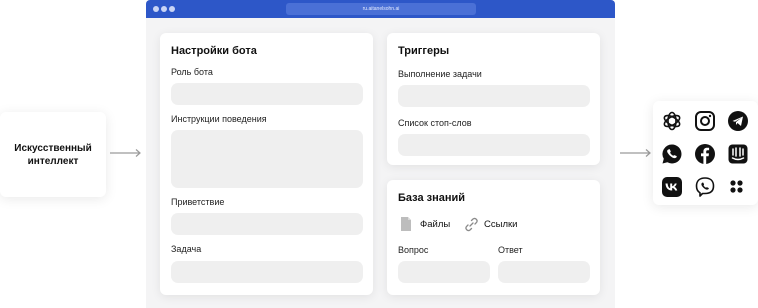  Describe the element at coordinates (267, 94) in the screenshot. I see `role-input` at that location.